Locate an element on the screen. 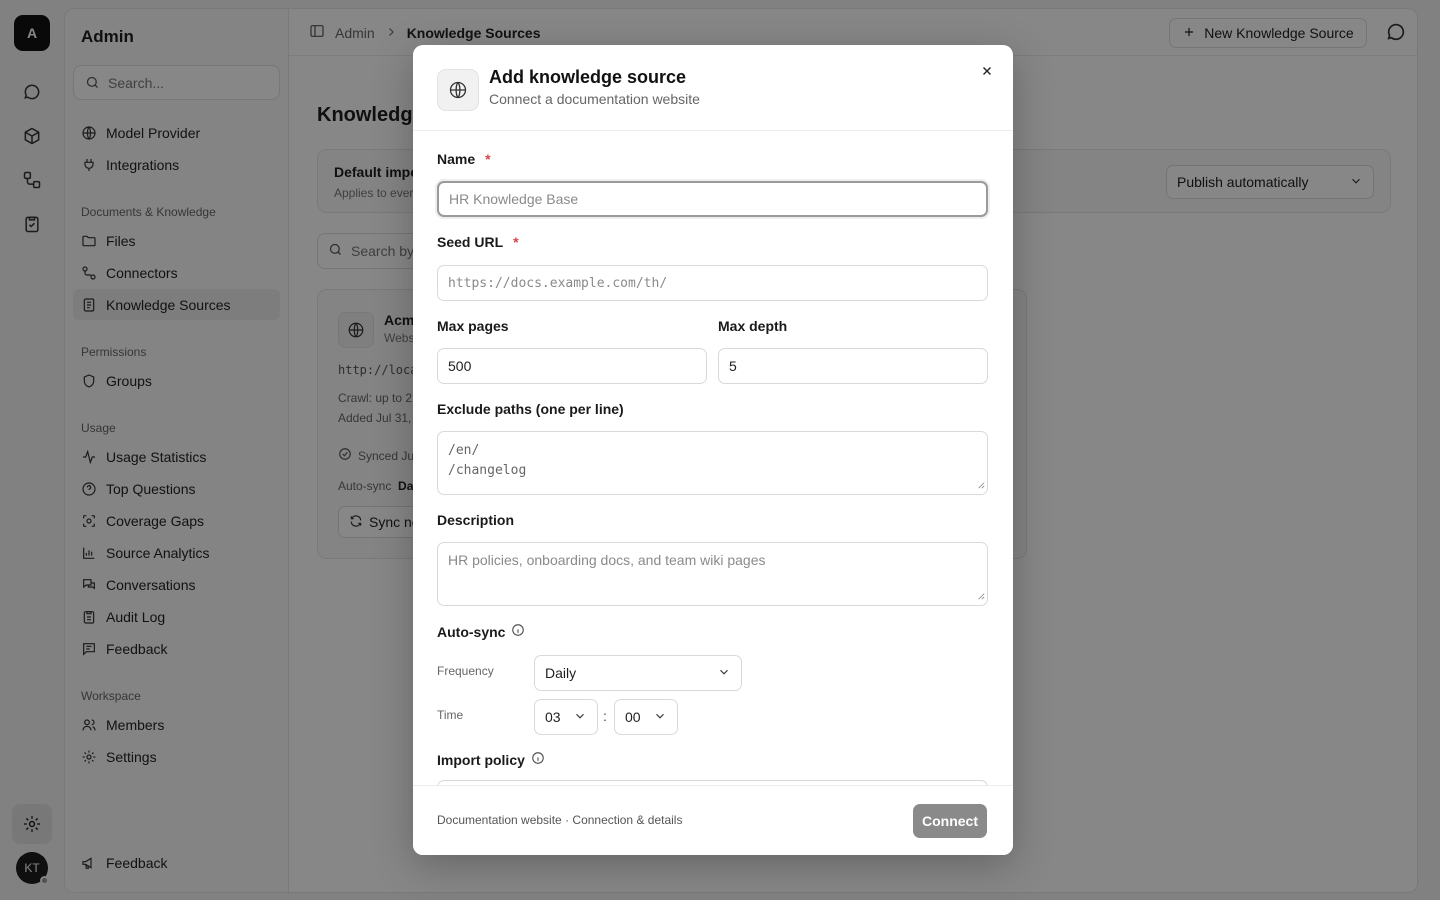 Image resolution: width=1440 pixels, height=900 pixels. hour-select: 03 is located at coordinates (566, 717).